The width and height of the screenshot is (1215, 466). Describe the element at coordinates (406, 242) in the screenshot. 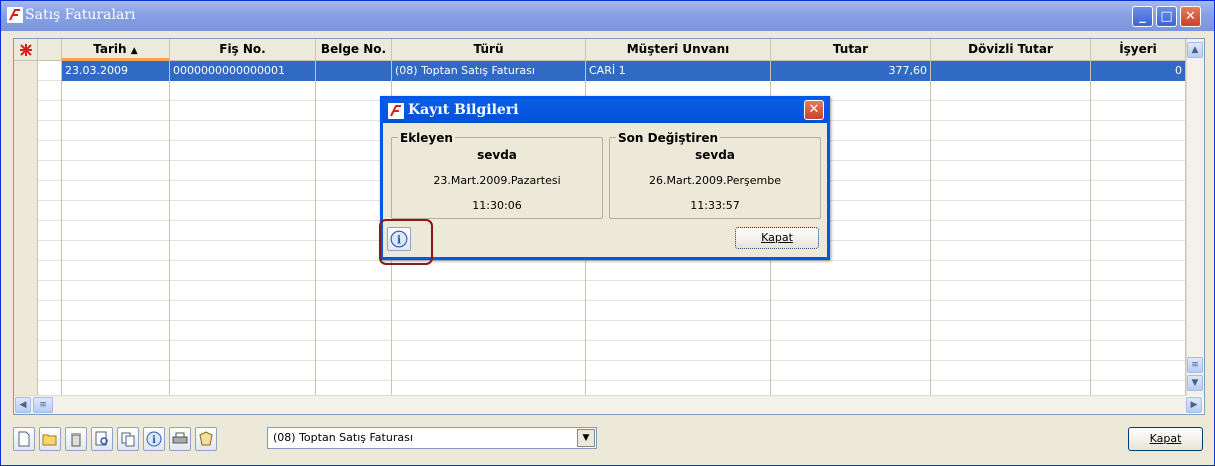

I see `info-button-highlight` at that location.